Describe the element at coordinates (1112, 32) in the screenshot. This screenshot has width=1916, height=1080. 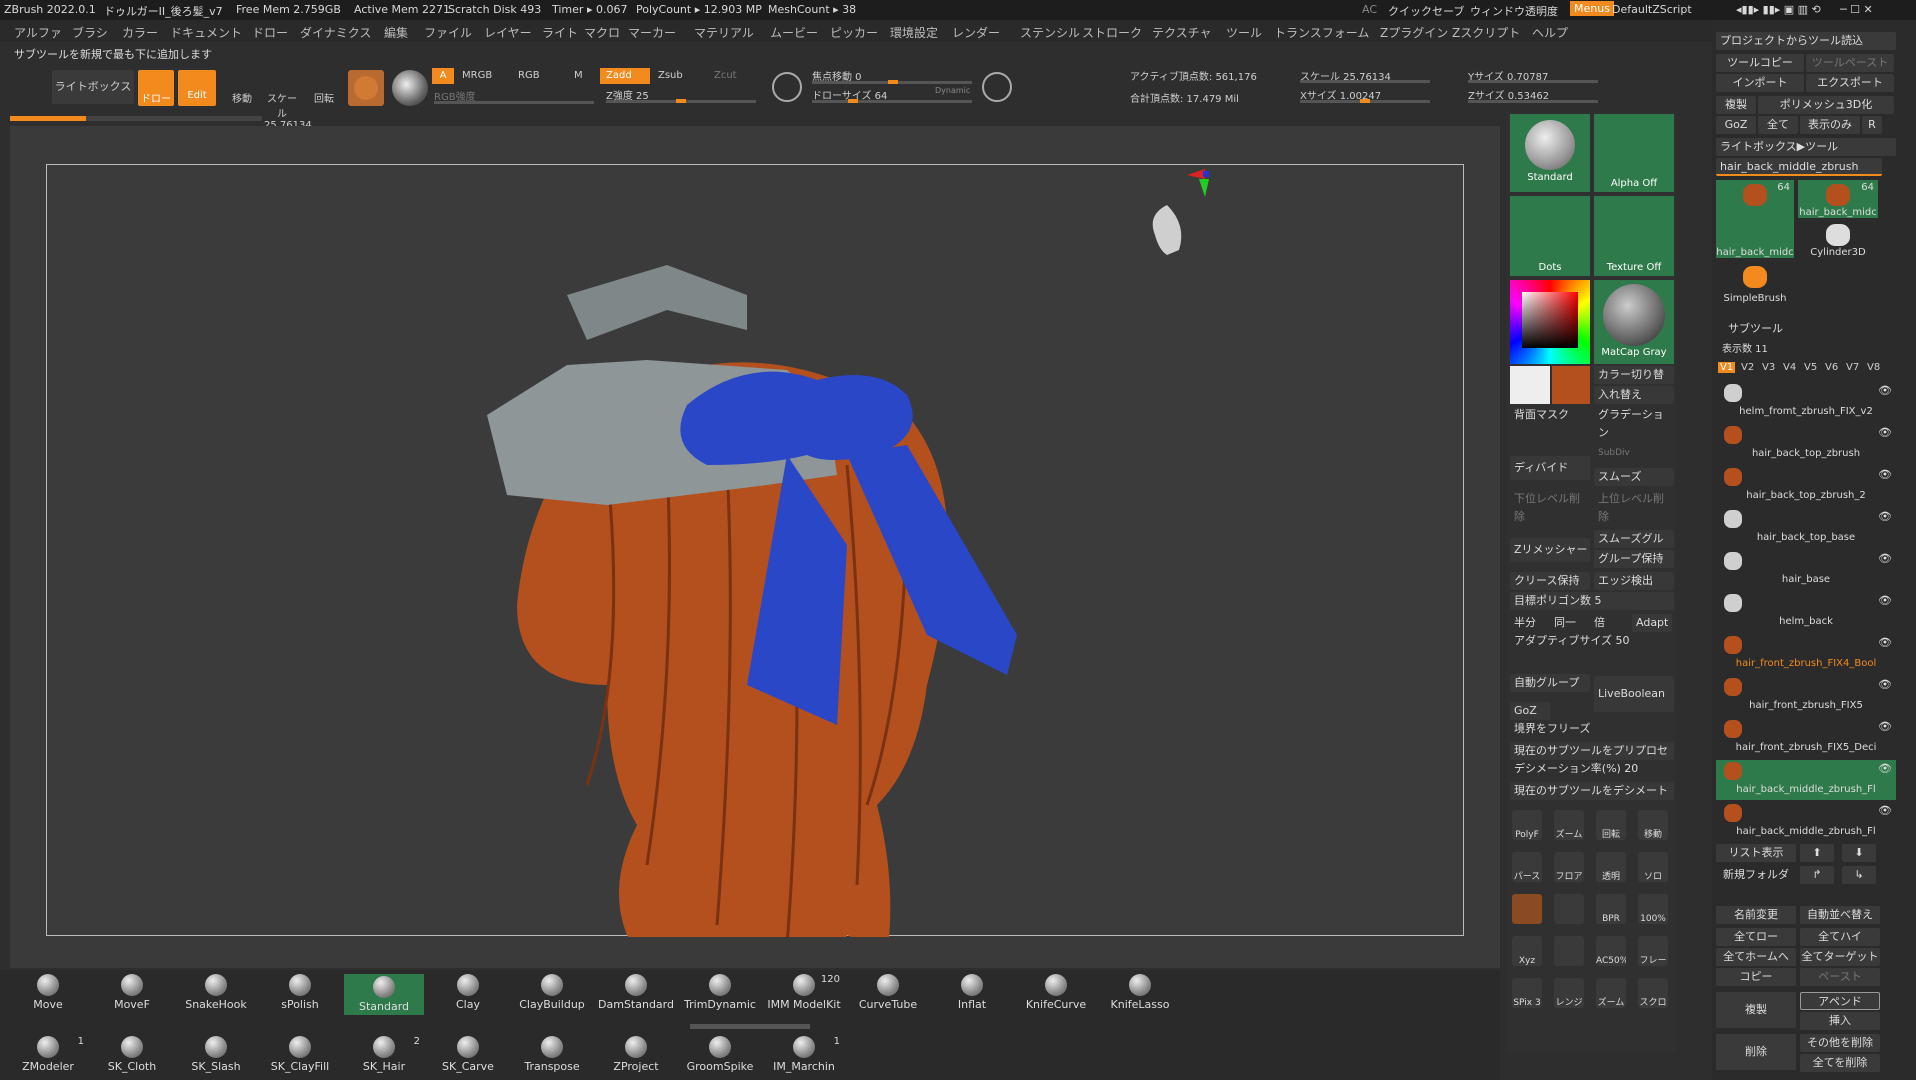
I see `menu-item-18: ストローク` at that location.